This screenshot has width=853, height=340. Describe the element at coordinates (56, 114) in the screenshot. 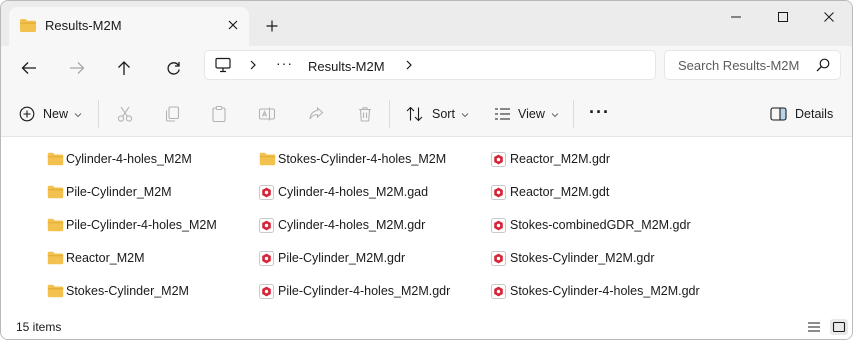

I see `new-label: New` at that location.